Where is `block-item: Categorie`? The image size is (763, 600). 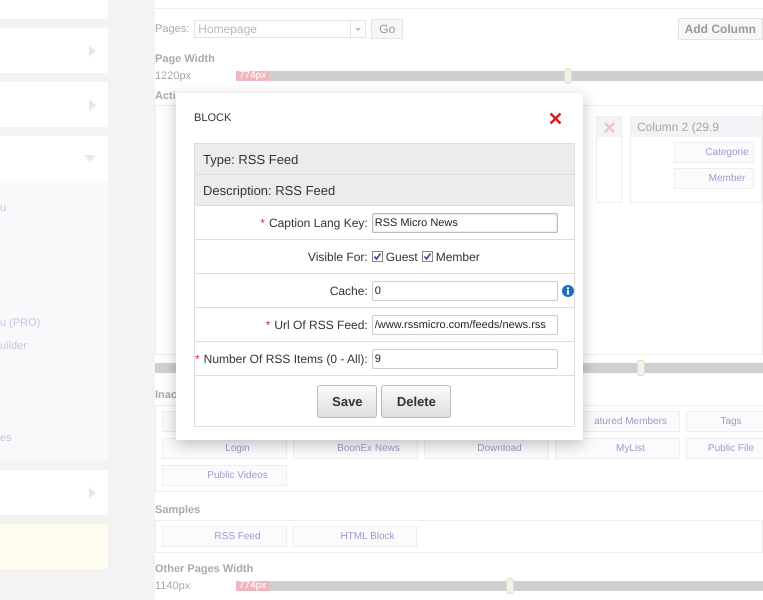
block-item: Categorie is located at coordinates (714, 152).